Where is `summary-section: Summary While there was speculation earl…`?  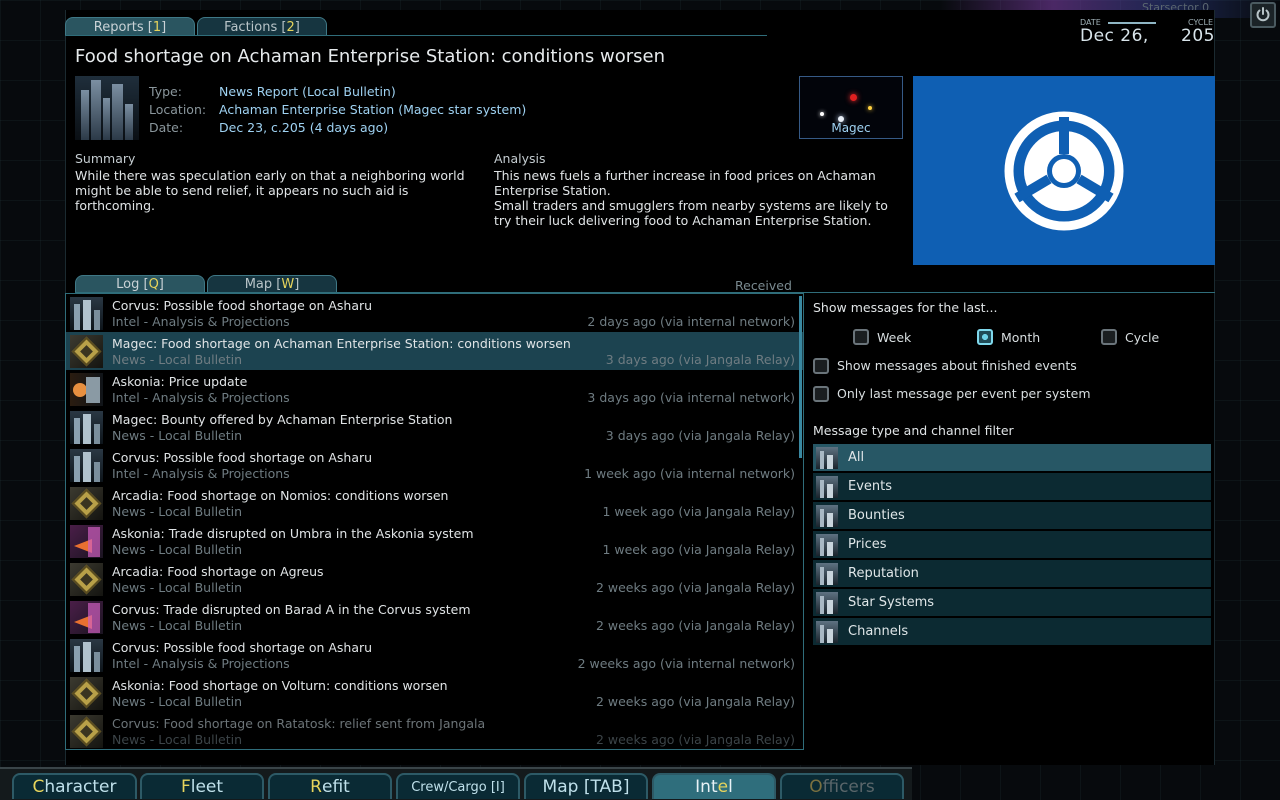 summary-section: Summary While there was speculation earl… is located at coordinates (275, 182).